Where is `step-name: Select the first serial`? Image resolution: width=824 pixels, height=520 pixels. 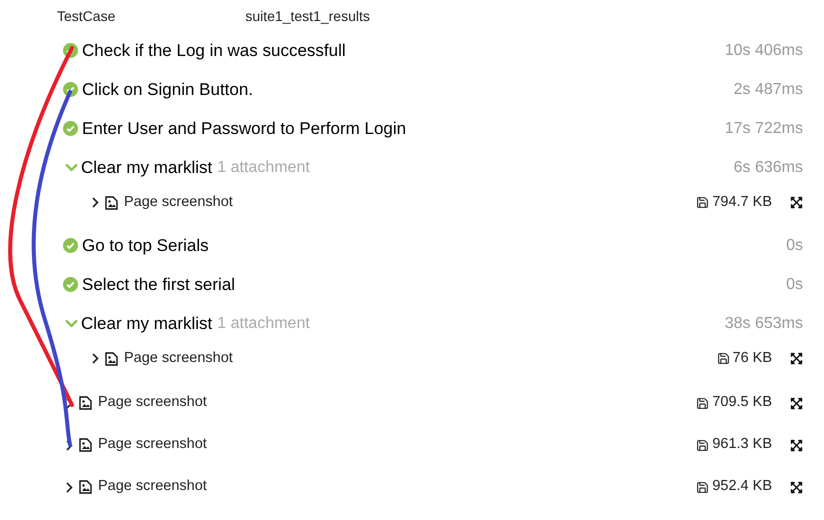
step-name: Select the first serial is located at coordinates (159, 285).